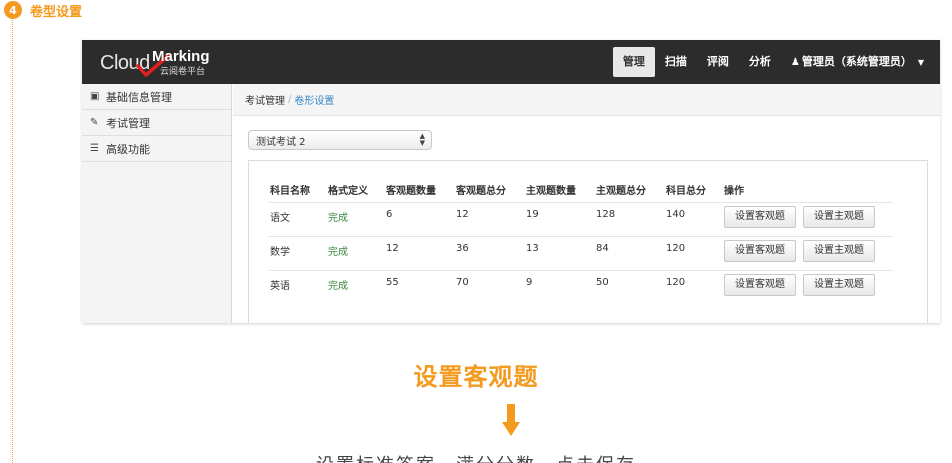 This screenshot has height=463, width=952. Describe the element at coordinates (181, 56) in the screenshot. I see `brand-marking-text: Marking` at that location.